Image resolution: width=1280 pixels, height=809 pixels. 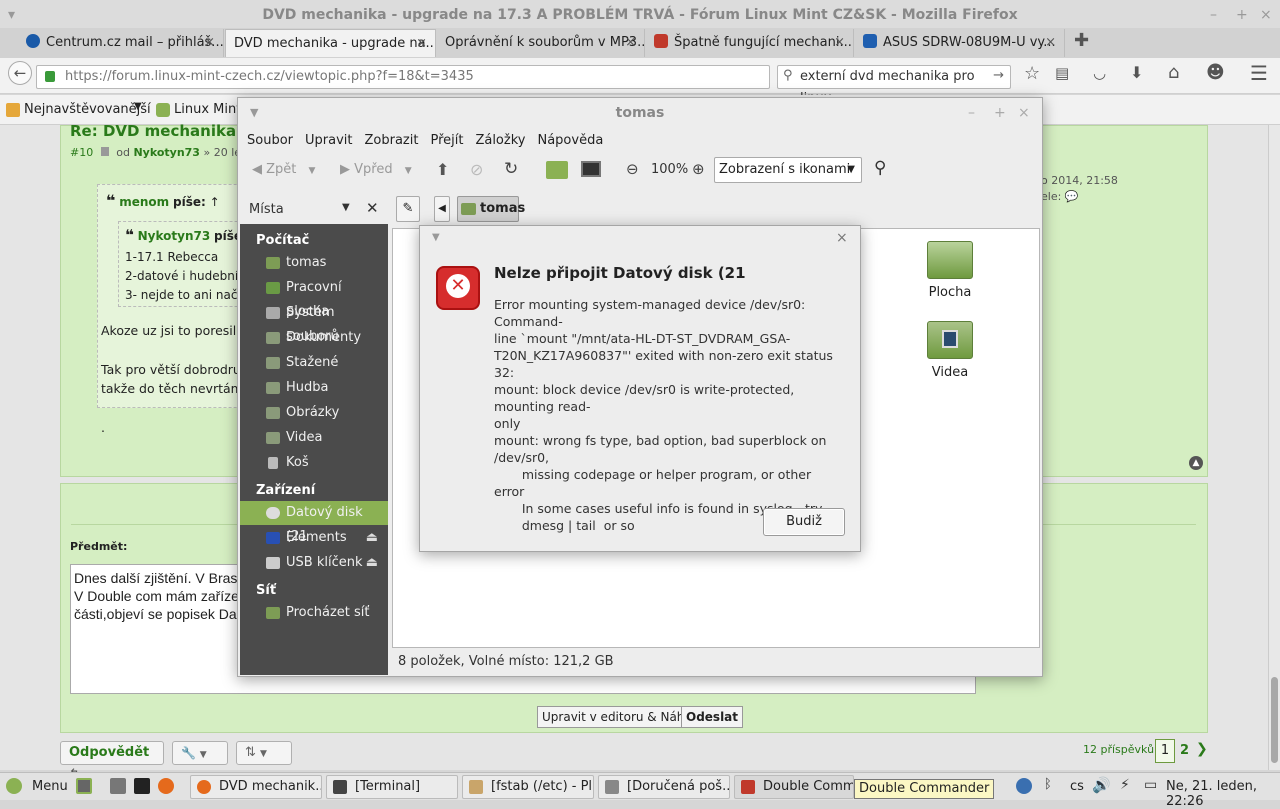 What do you see at coordinates (270, 140) in the screenshot?
I see `menu-file: Soubor` at bounding box center [270, 140].